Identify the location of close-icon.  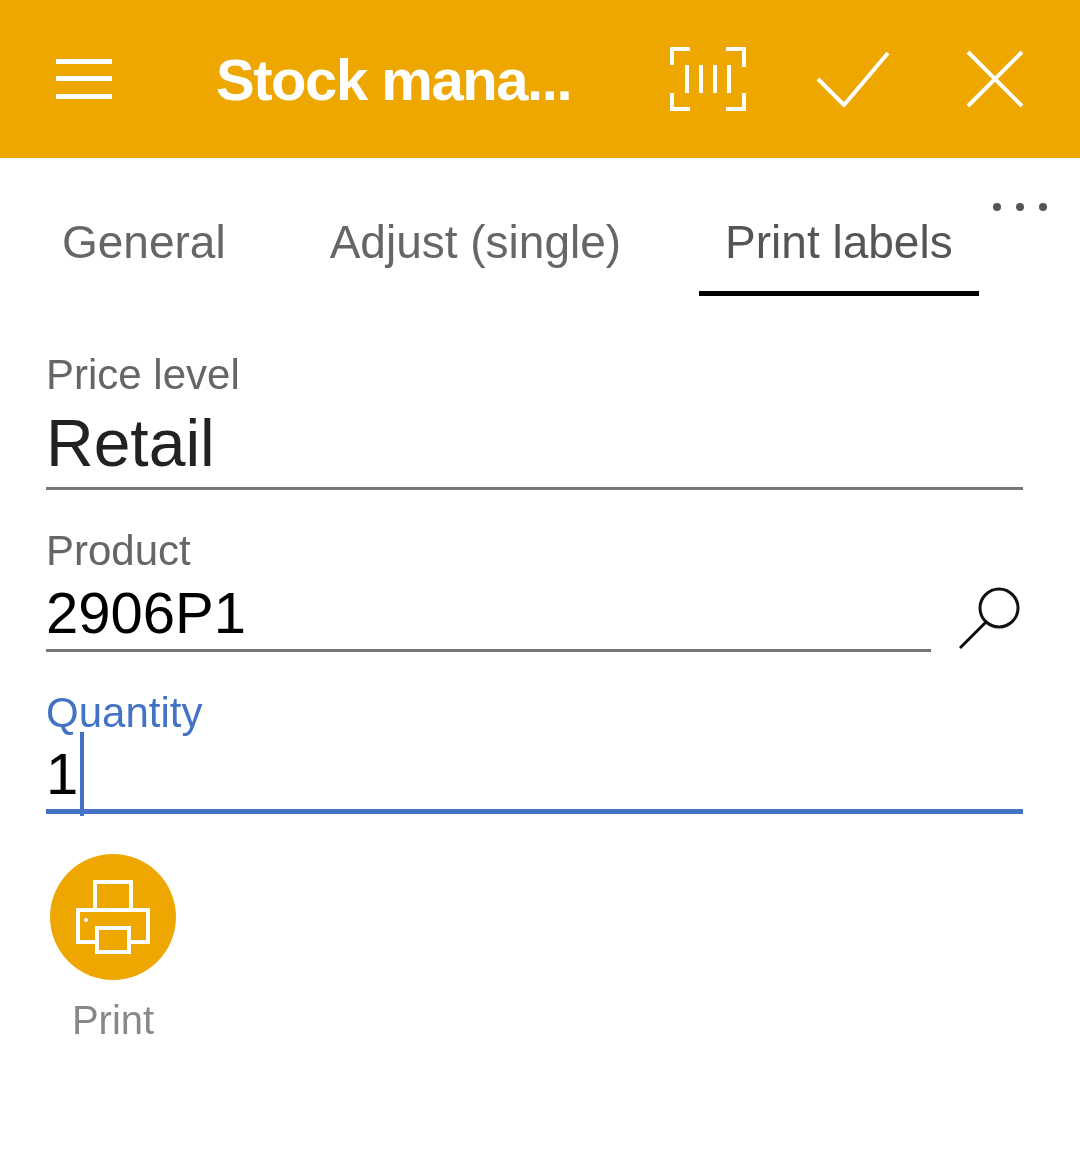
(995, 79).